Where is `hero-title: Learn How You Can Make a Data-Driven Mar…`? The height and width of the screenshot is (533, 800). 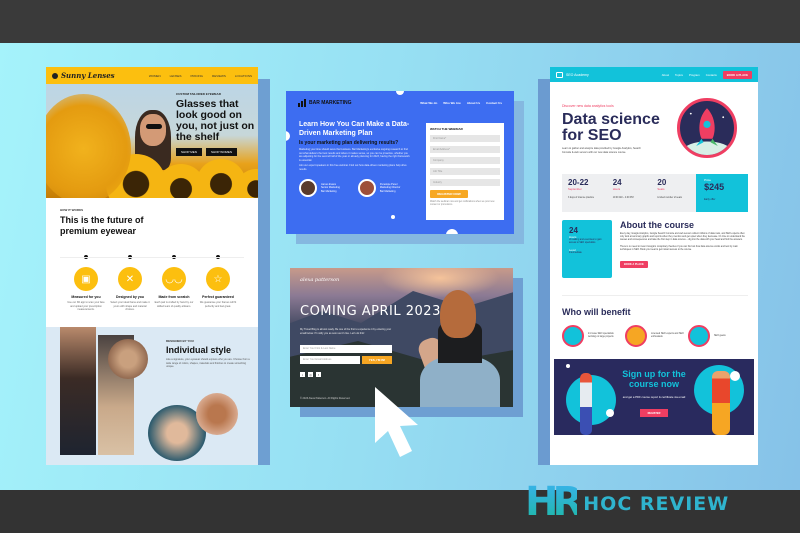
hero-title: Learn How You Can Make a Data-Driven Mar… is located at coordinates (354, 129).